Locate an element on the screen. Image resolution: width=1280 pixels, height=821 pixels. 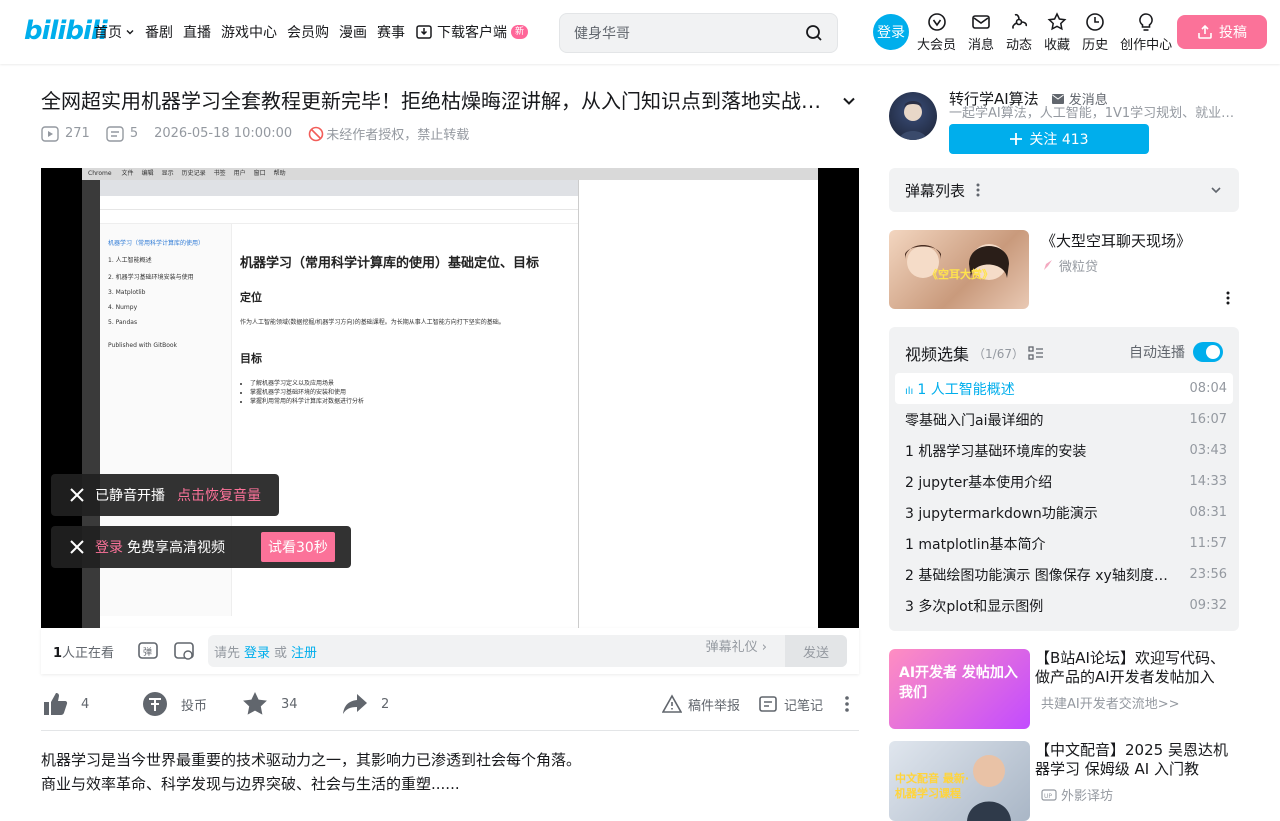
episode-item: 1 机器学习基础环境库的安装 03:43 is located at coordinates (1064, 450).